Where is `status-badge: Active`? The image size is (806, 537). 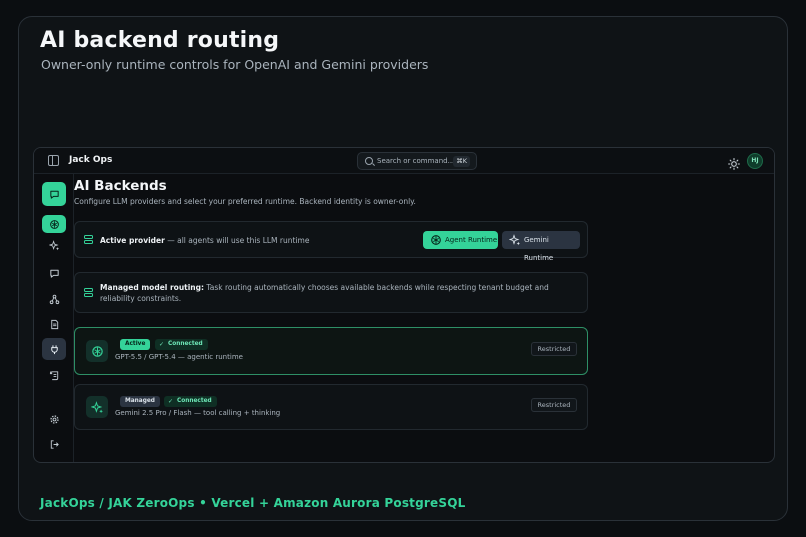 status-badge: Active is located at coordinates (135, 344).